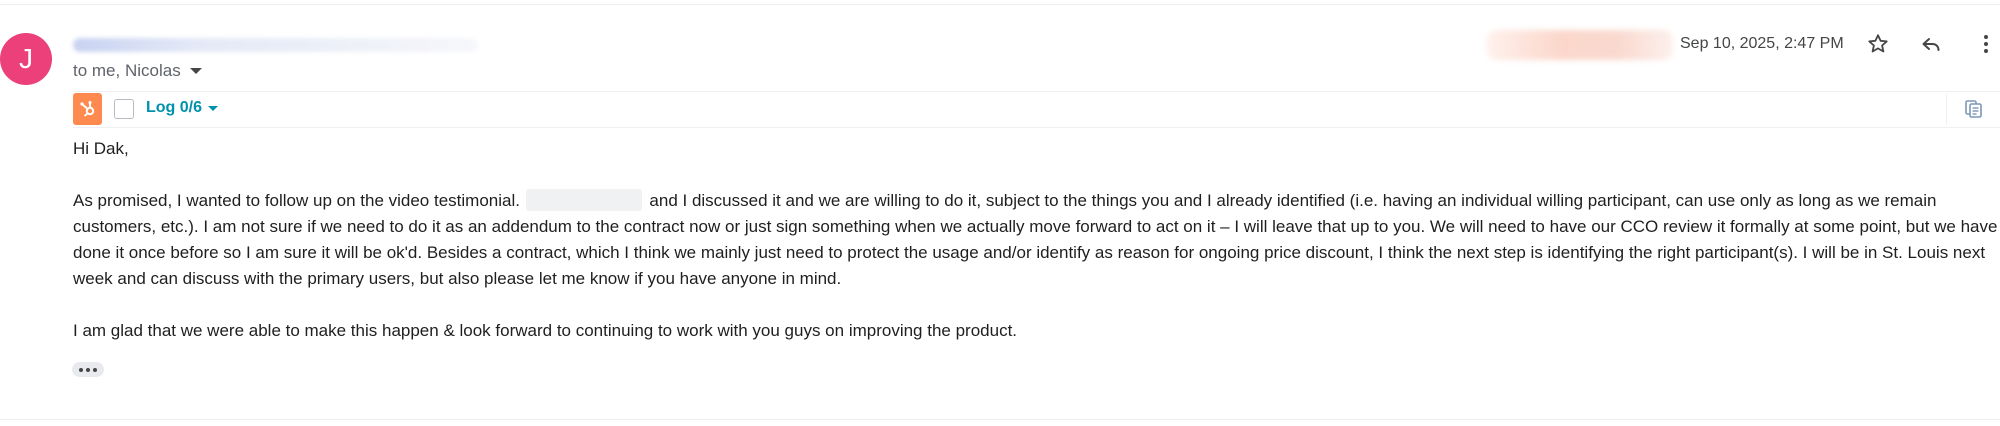 This screenshot has height=426, width=2000. I want to click on recipients-label: to me, Nicolas, so click(127, 70).